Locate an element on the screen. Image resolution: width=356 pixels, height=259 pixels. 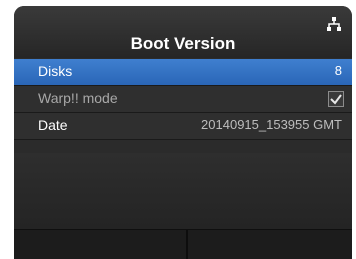
list-item-value: 8 is located at coordinates (338, 70).